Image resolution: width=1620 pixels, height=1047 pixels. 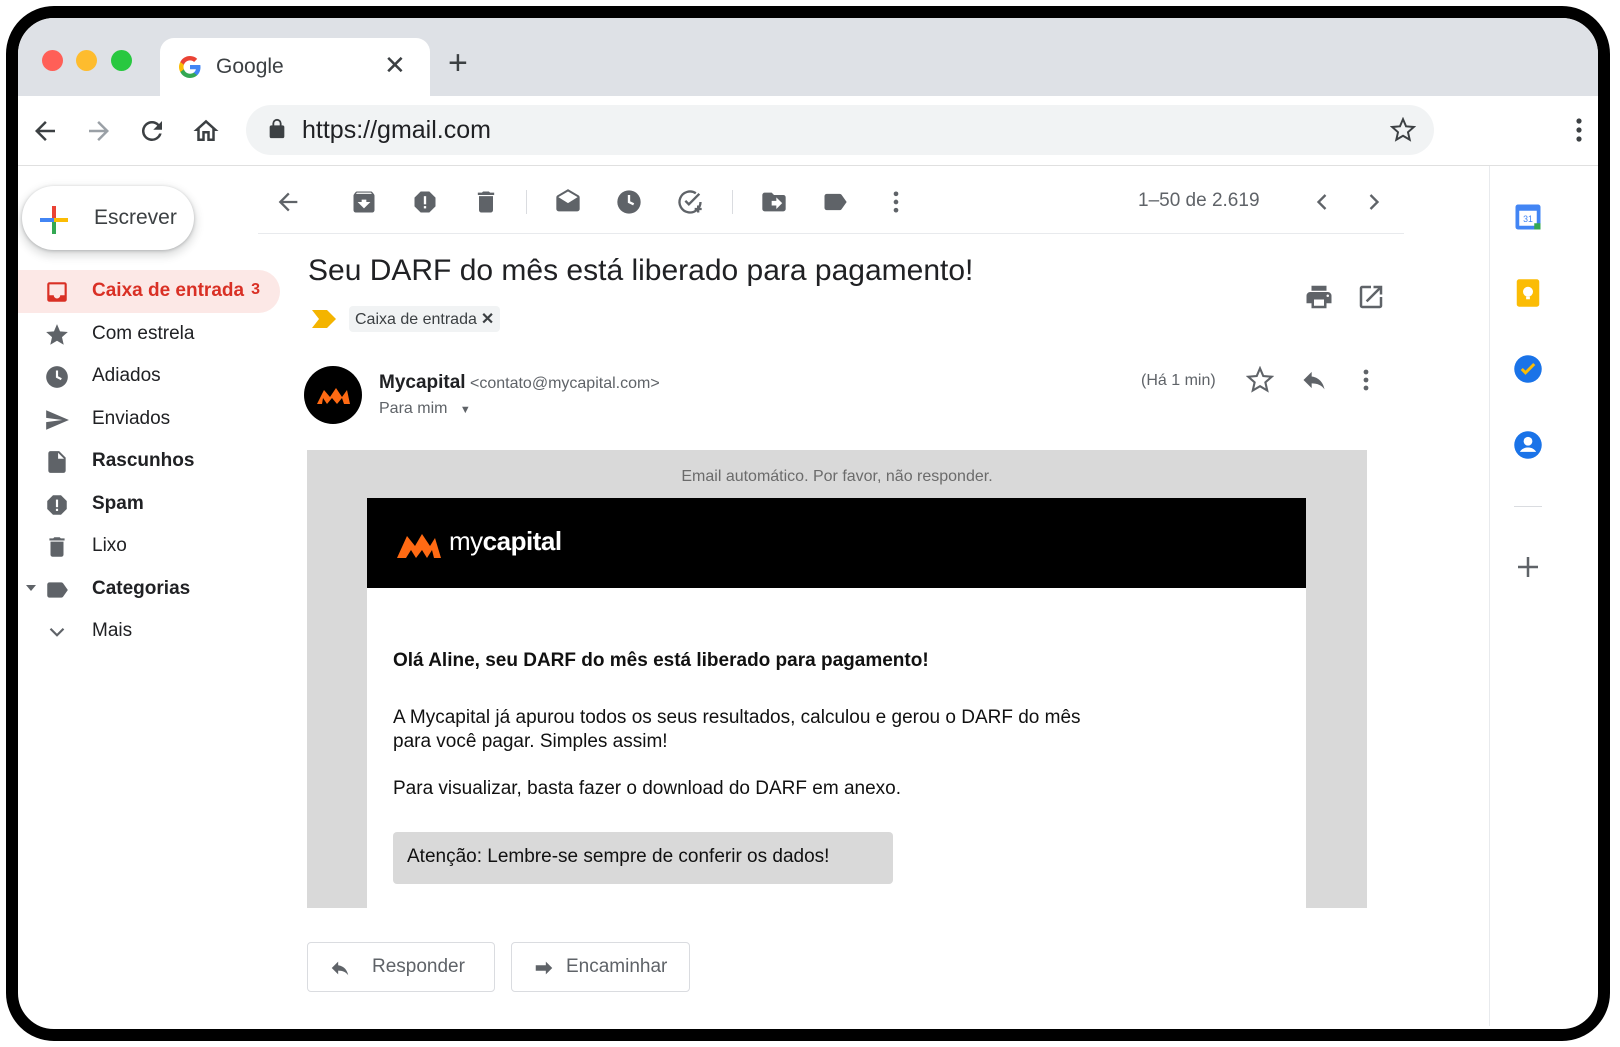 What do you see at coordinates (395, 65) in the screenshot?
I see `close-tab-icon: ✕` at bounding box center [395, 65].